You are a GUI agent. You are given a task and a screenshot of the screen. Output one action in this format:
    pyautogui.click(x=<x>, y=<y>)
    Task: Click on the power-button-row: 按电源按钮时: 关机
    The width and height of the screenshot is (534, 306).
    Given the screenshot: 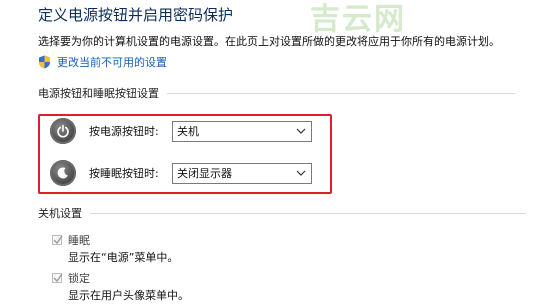 What is the action you would take?
    pyautogui.click(x=181, y=131)
    